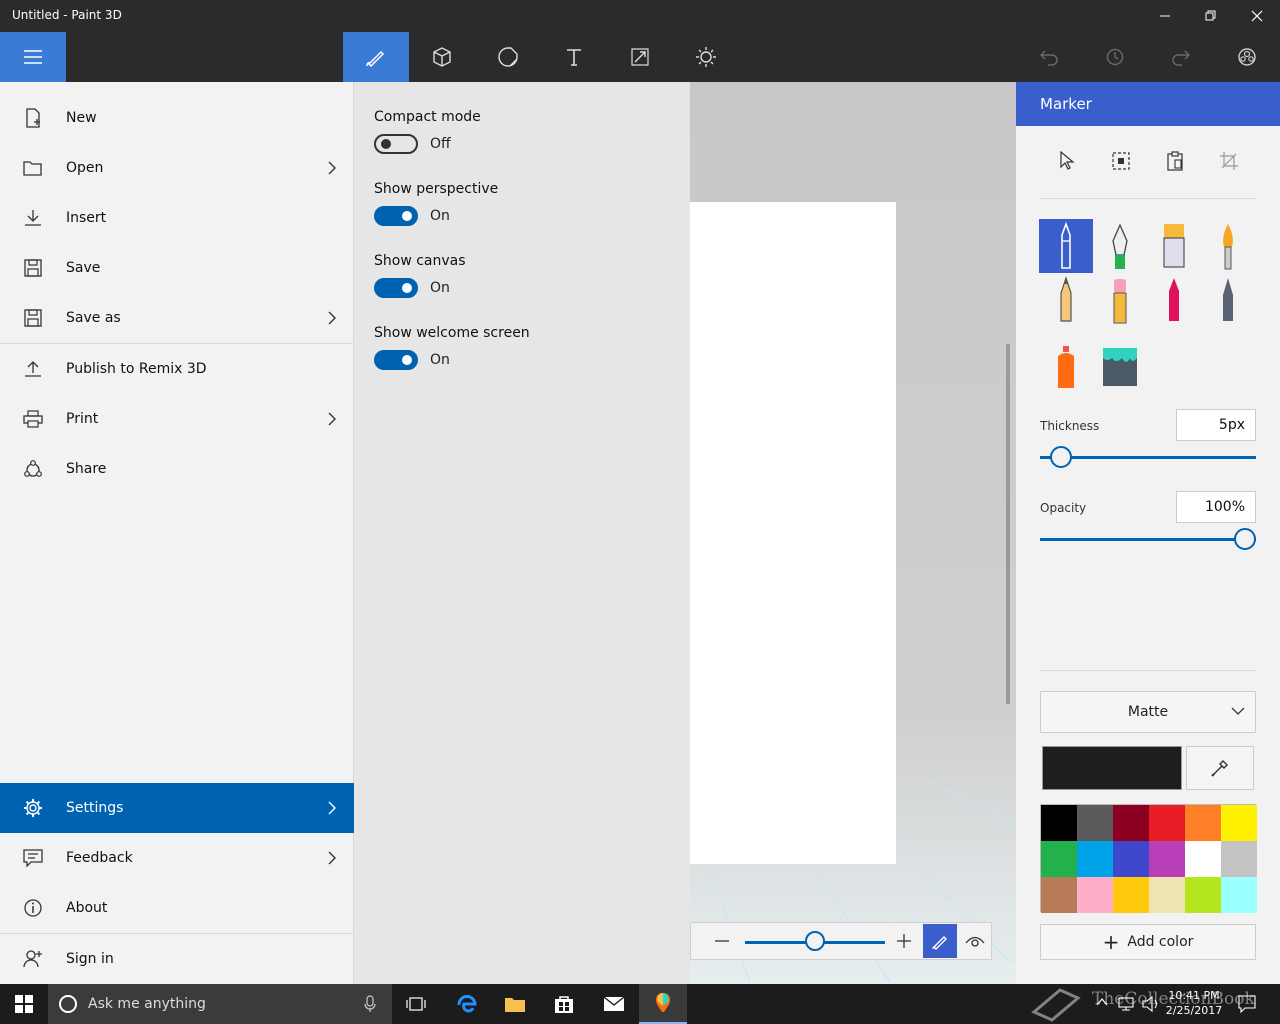 The height and width of the screenshot is (1024, 1280). I want to click on tab-art-tools, so click(376, 57).